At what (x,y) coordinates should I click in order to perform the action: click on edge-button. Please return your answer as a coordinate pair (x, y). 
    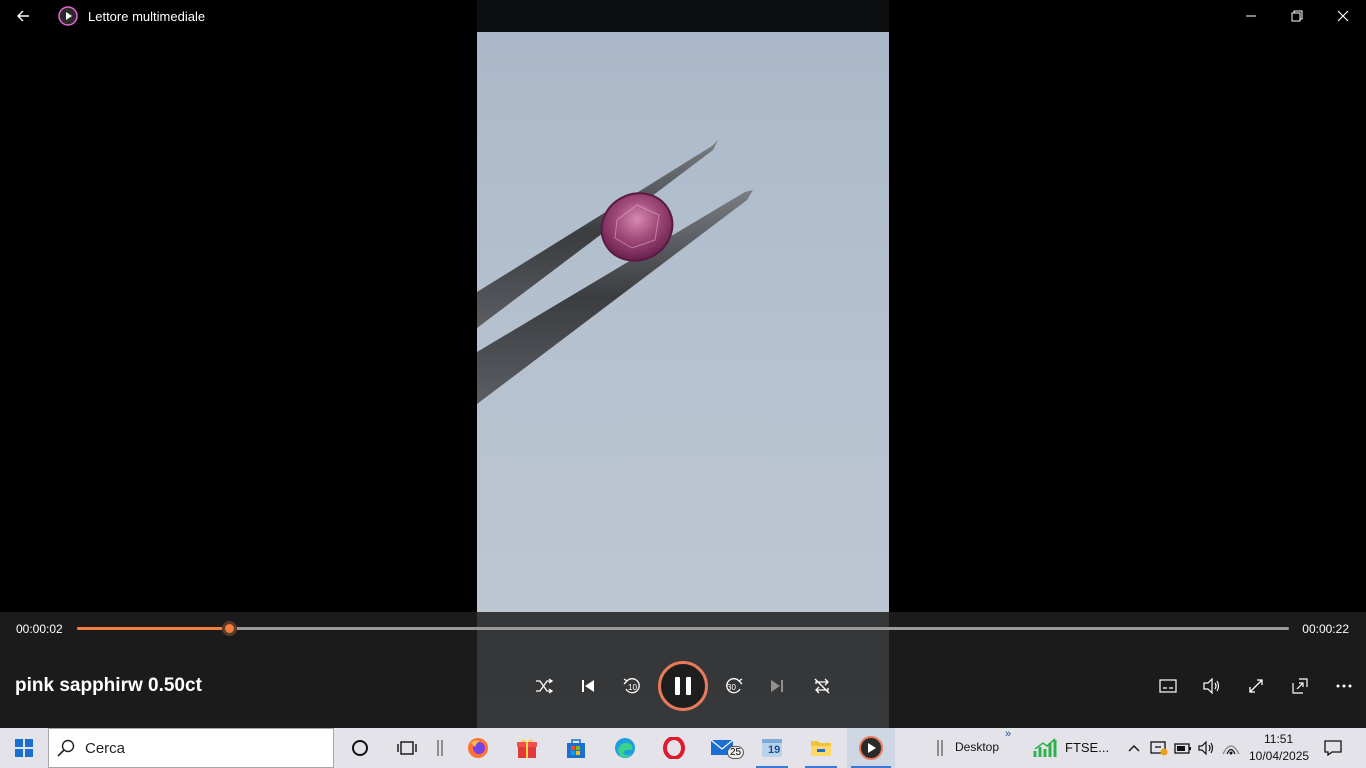
    Looking at the image, I should click on (625, 748).